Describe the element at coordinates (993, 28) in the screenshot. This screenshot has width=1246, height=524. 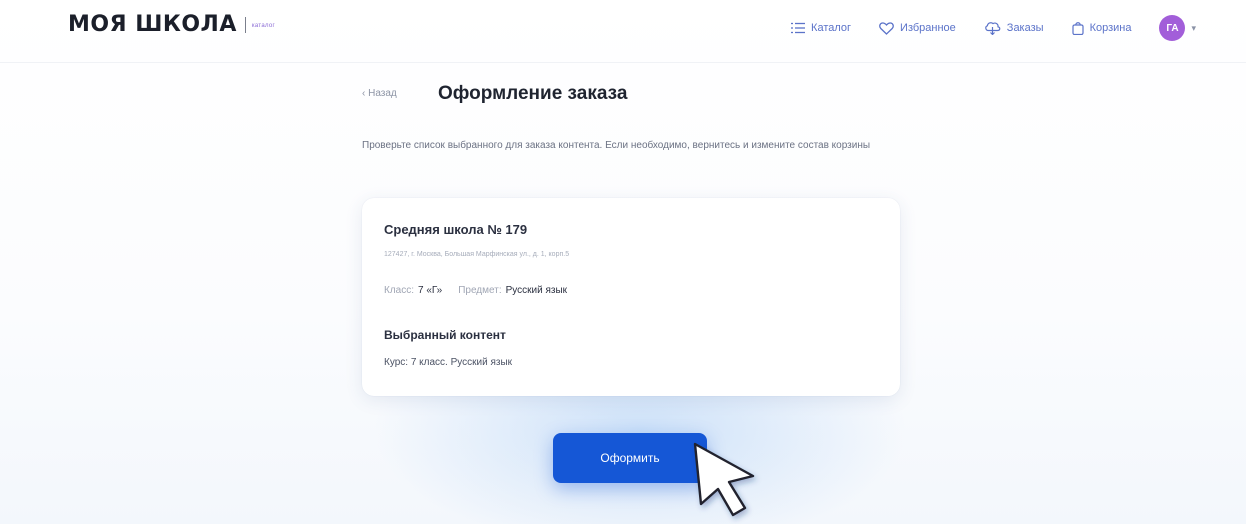
I see `cloud-icon` at that location.